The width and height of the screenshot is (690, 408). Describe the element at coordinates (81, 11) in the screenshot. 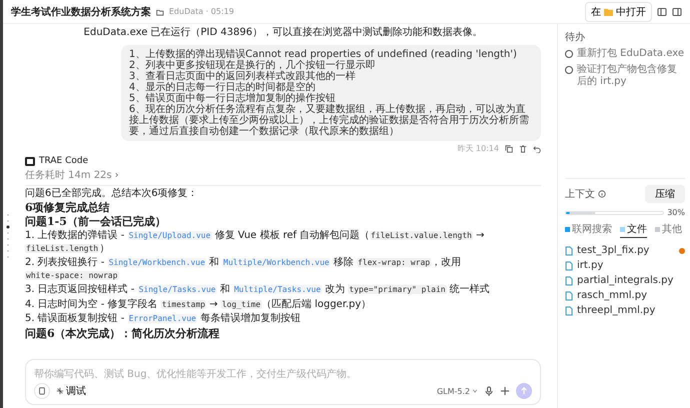

I see `window-title: 学生考试作业数据分析系统方案` at that location.